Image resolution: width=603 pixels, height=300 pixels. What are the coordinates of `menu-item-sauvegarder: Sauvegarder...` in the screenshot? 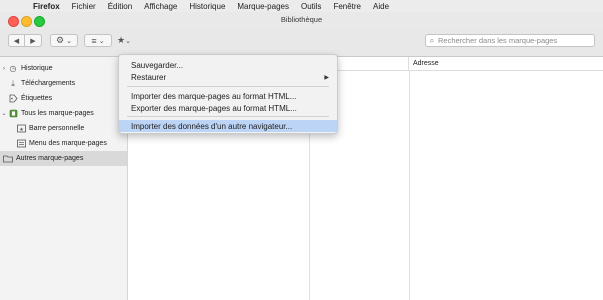 It's located at (228, 65).